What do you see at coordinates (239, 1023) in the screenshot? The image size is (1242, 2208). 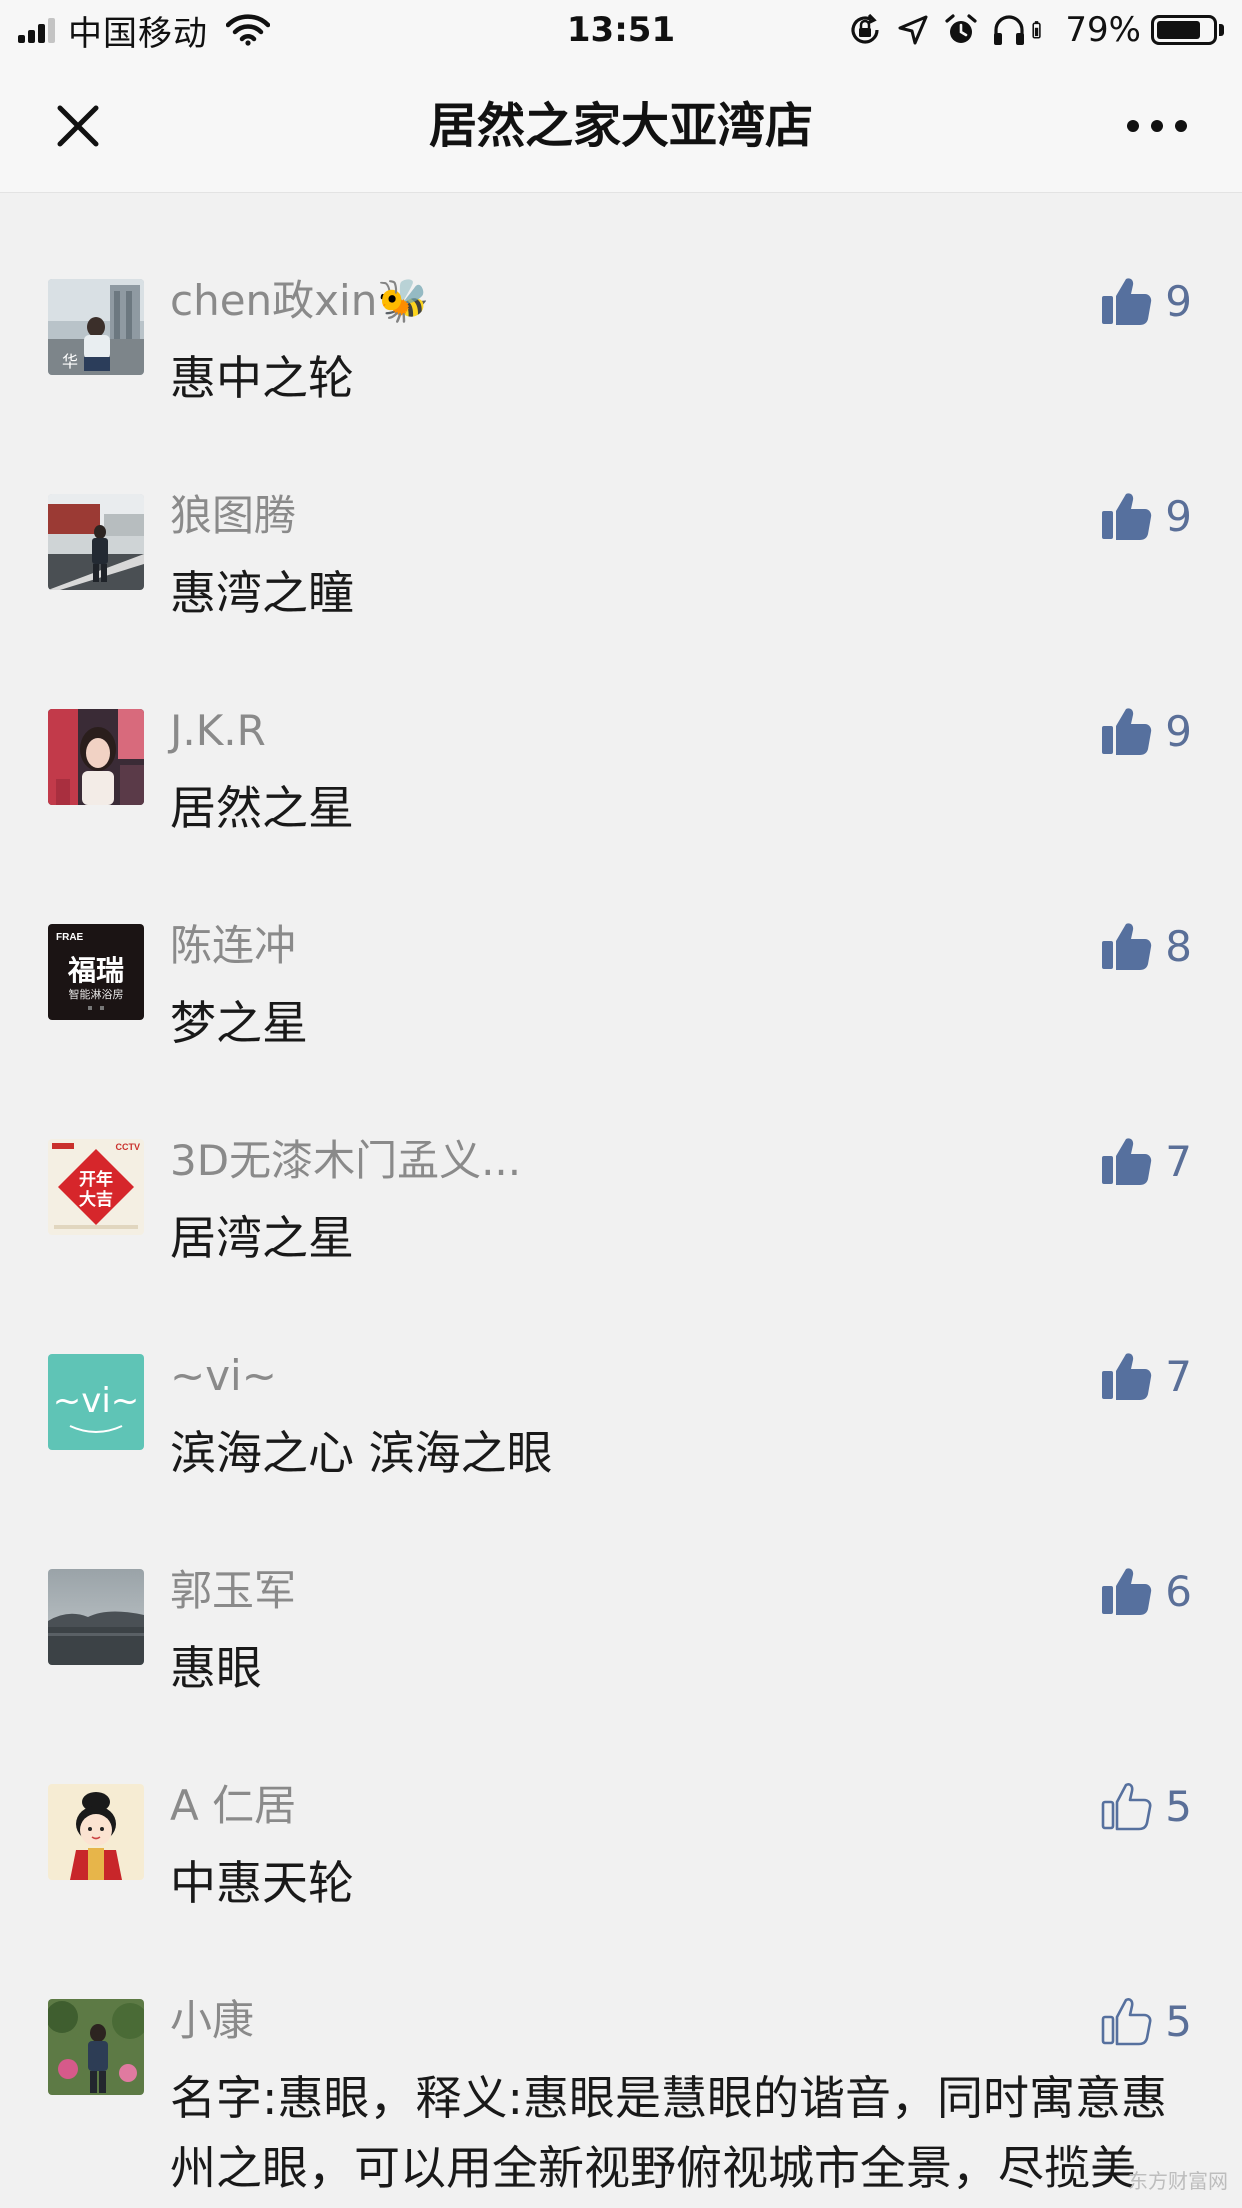 I see `comment-text: 梦之星` at bounding box center [239, 1023].